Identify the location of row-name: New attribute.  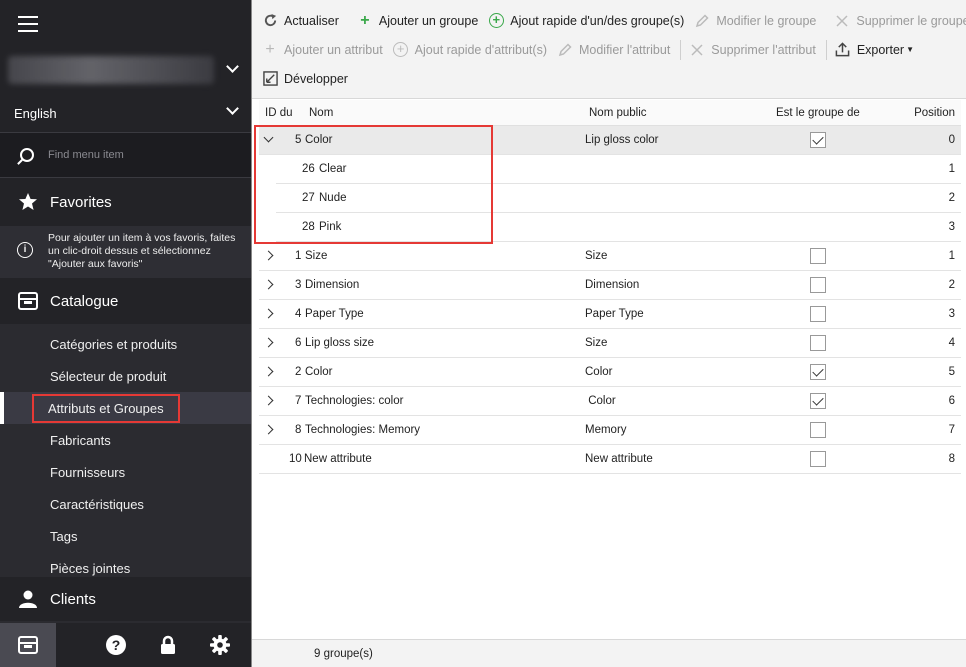
(338, 459).